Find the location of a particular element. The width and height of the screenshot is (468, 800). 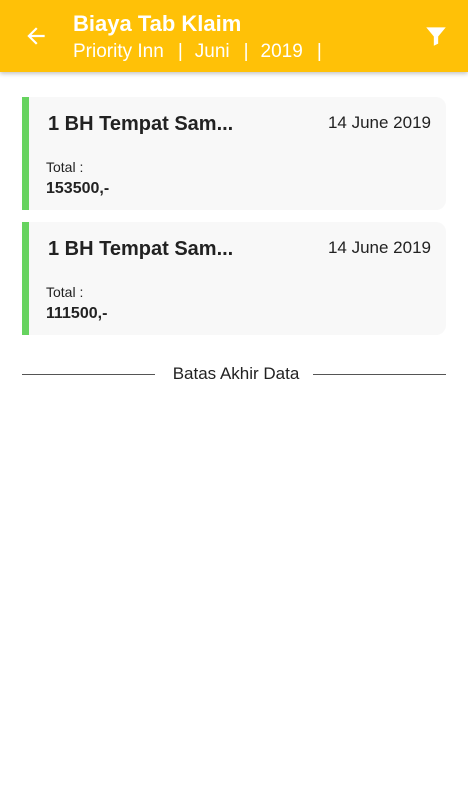

app-bar: Biaya Tab Klaim Priority Inn | Juni | 2019 | is located at coordinates (234, 36).